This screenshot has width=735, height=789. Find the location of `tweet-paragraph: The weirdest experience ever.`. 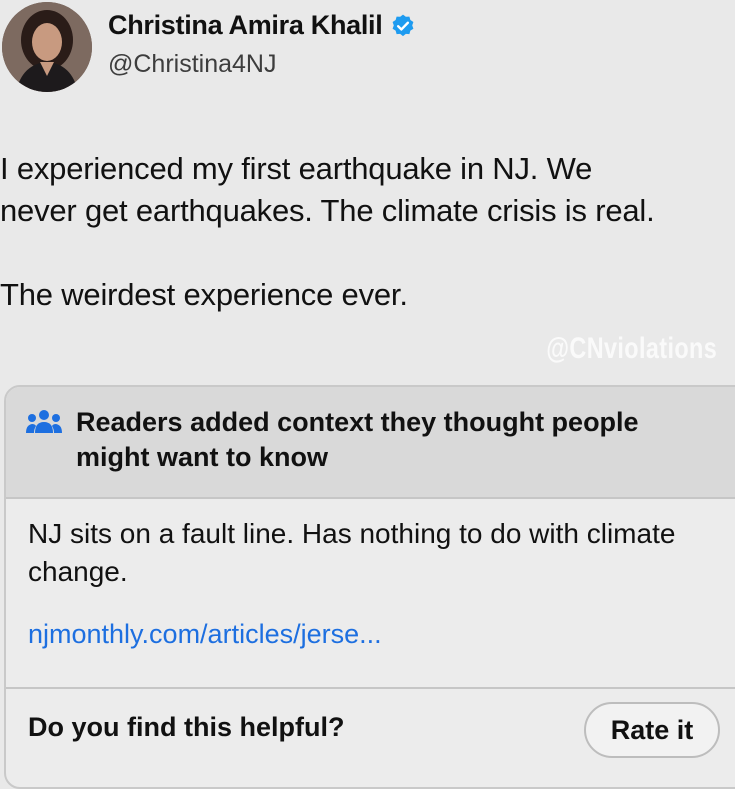

tweet-paragraph: The weirdest experience ever. is located at coordinates (204, 294).